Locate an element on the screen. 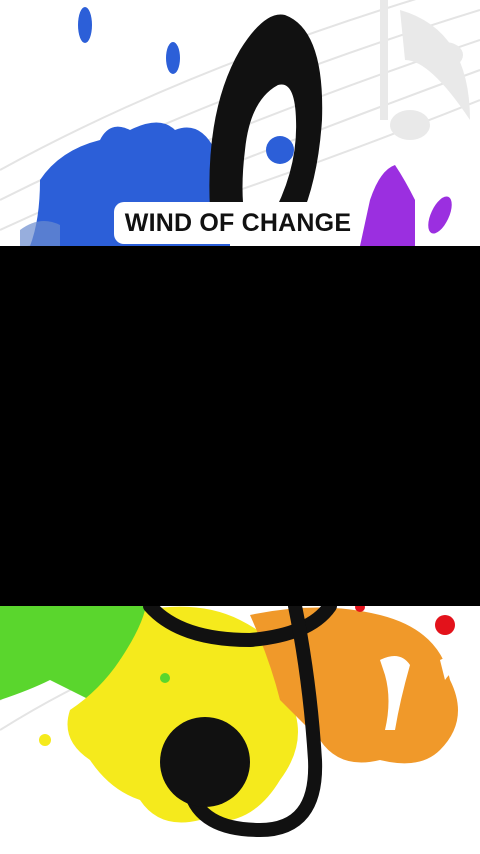 The width and height of the screenshot is (480, 854). treble-clef-bottom-dot is located at coordinates (205, 762).